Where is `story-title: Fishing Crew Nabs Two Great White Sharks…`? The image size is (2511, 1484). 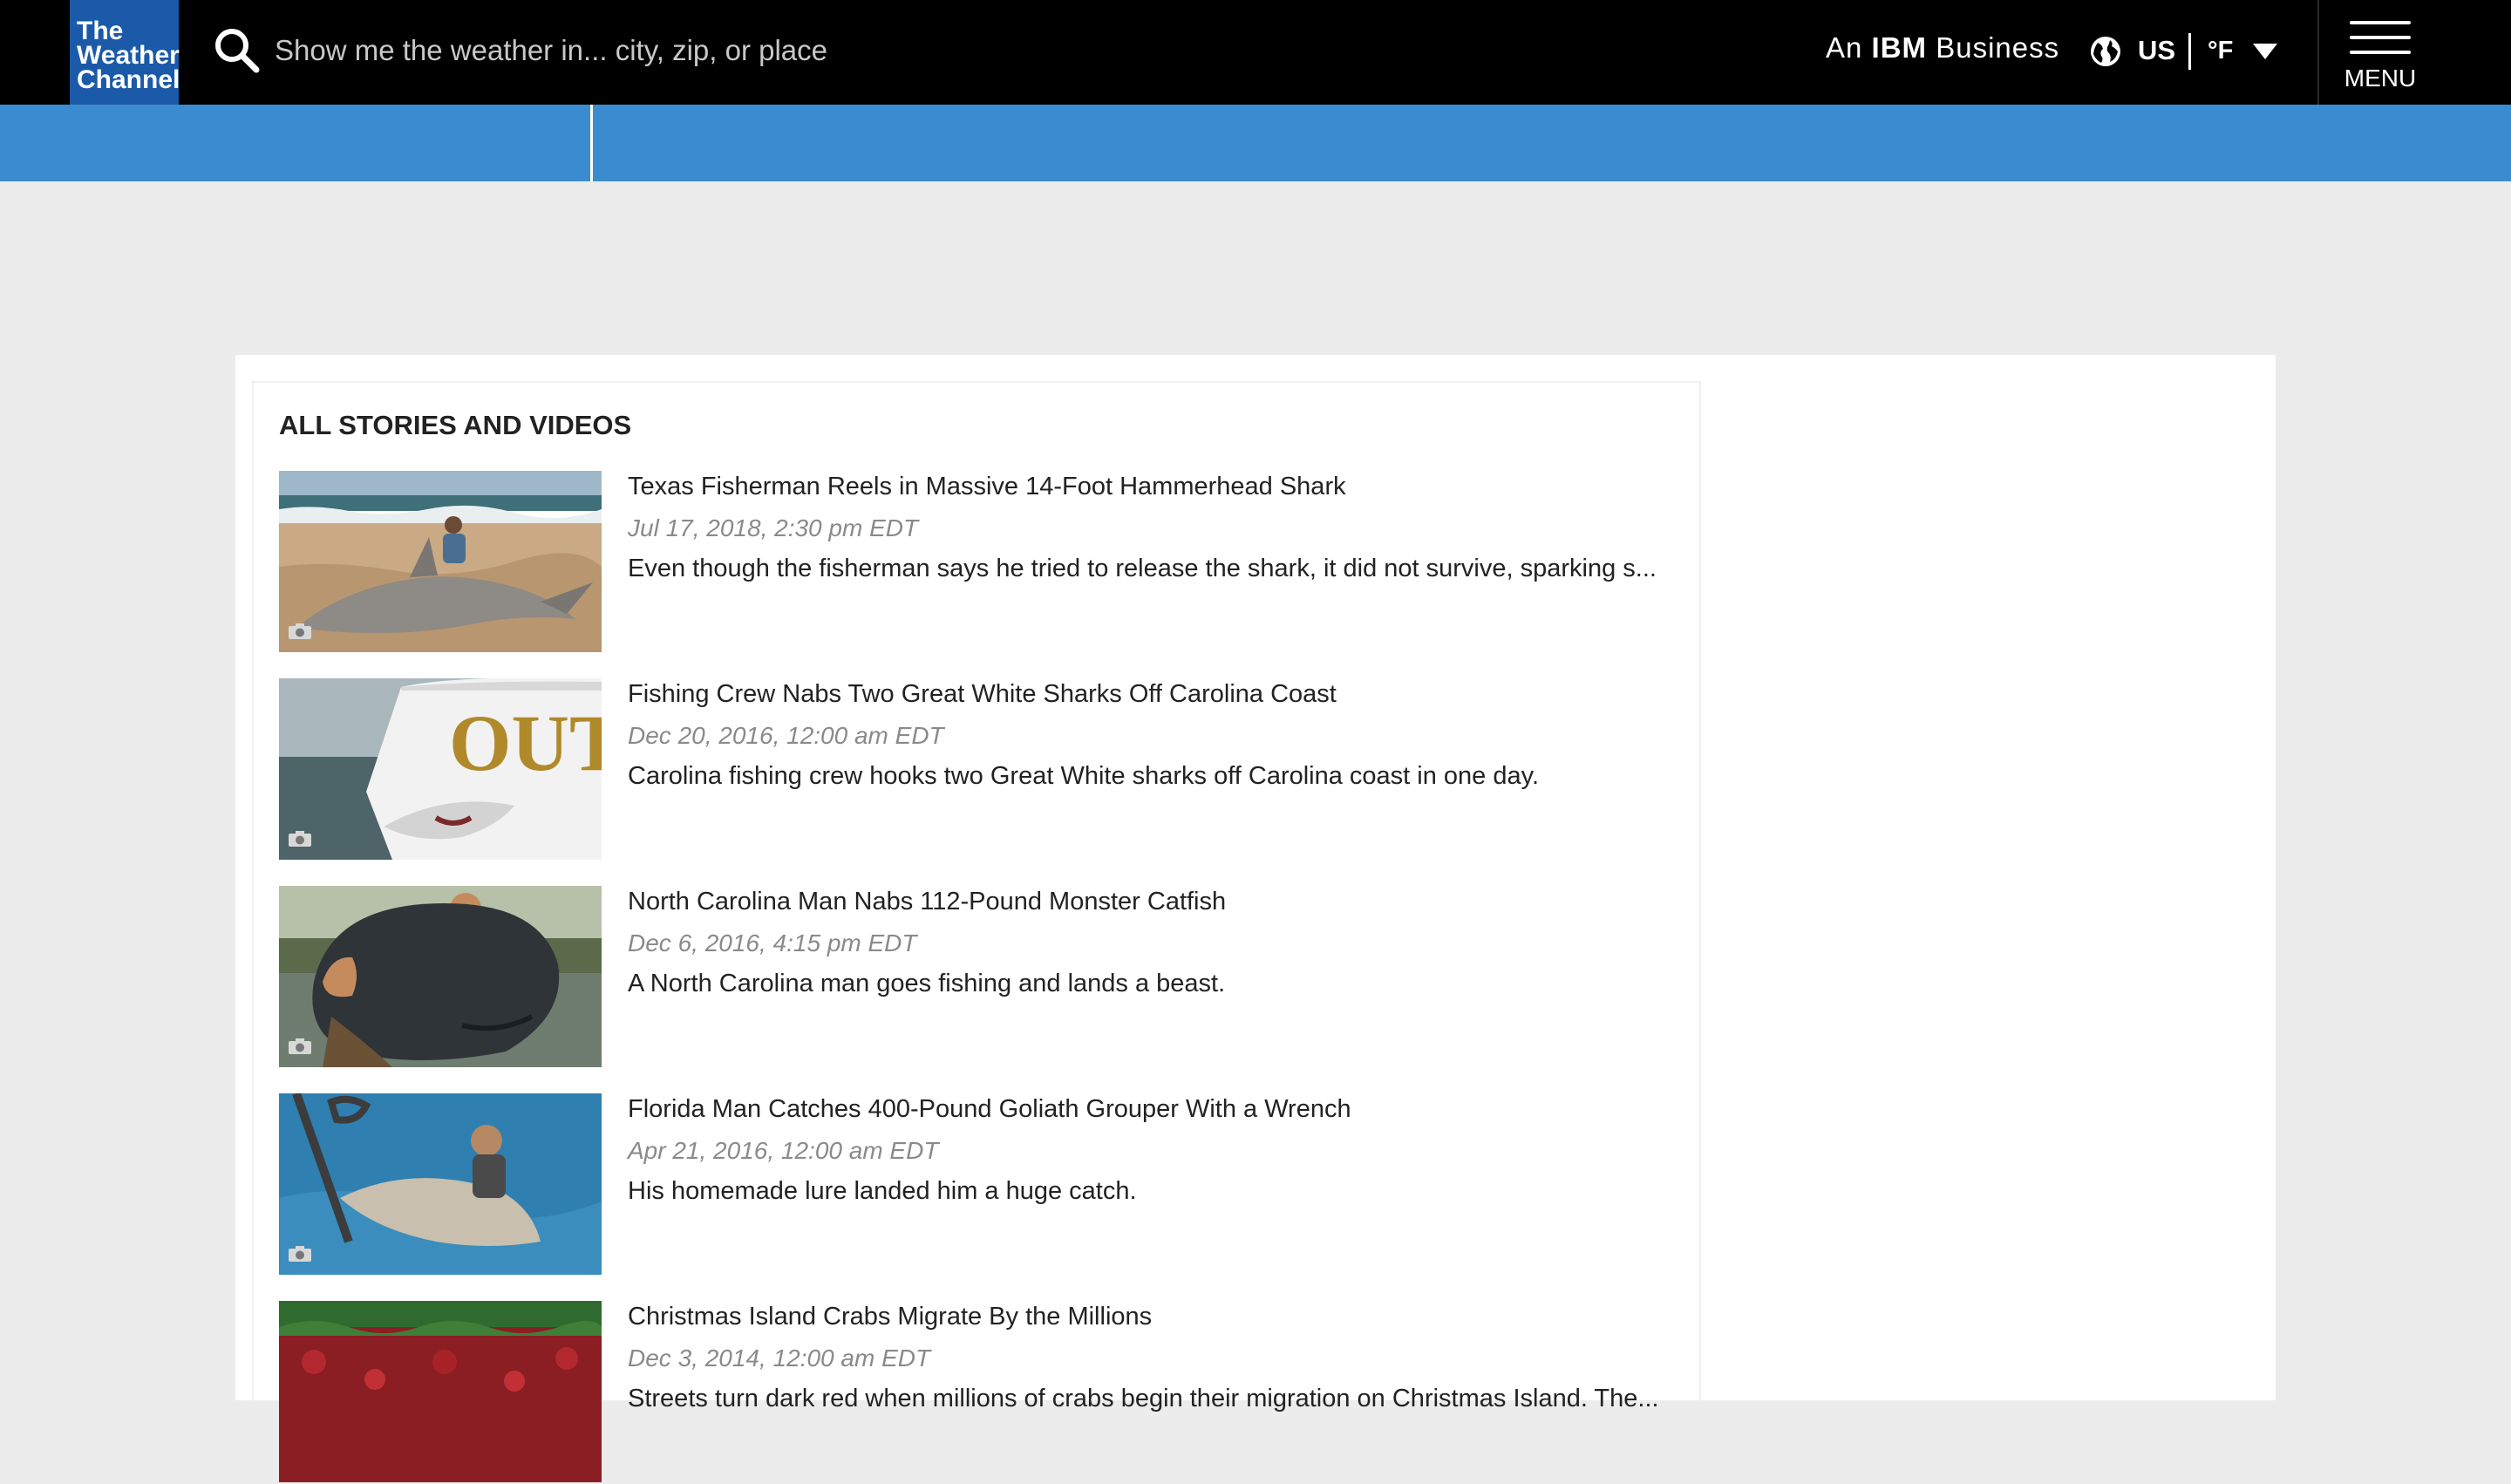
story-title: Fishing Crew Nabs Two Great White Sharks… is located at coordinates (982, 694).